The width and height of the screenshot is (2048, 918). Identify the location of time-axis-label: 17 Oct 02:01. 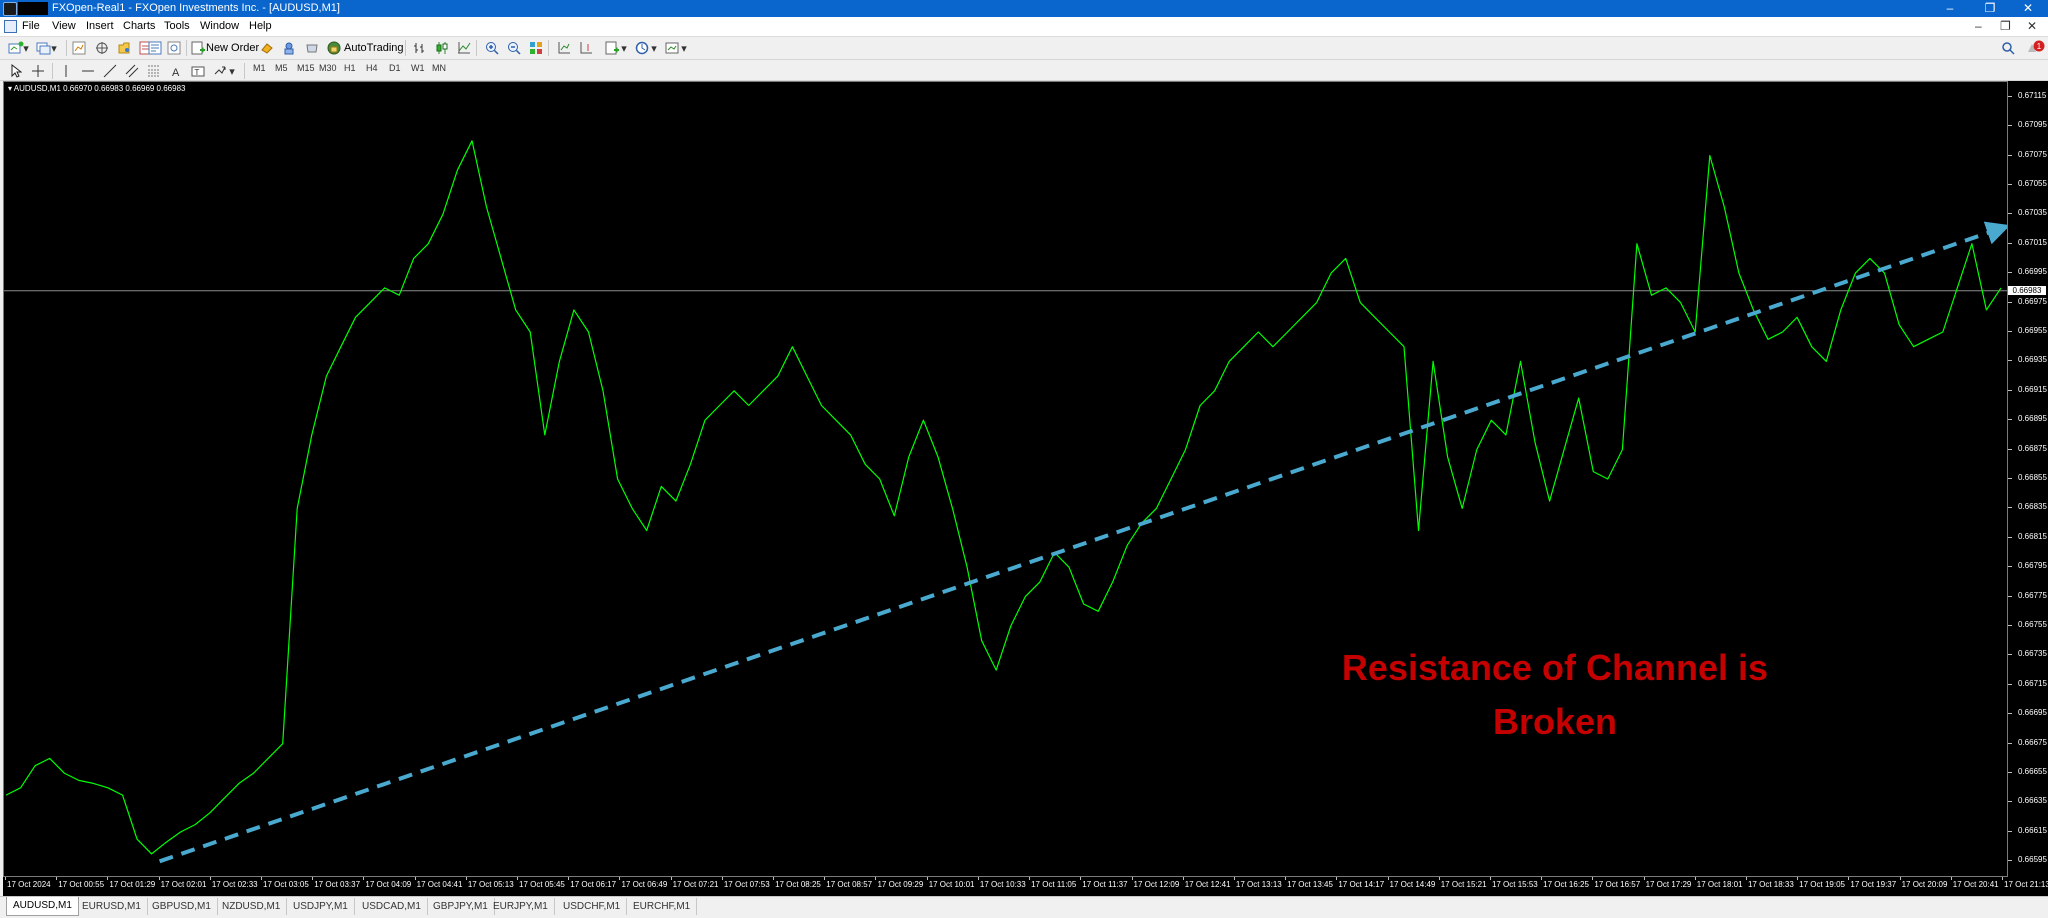
(183, 884).